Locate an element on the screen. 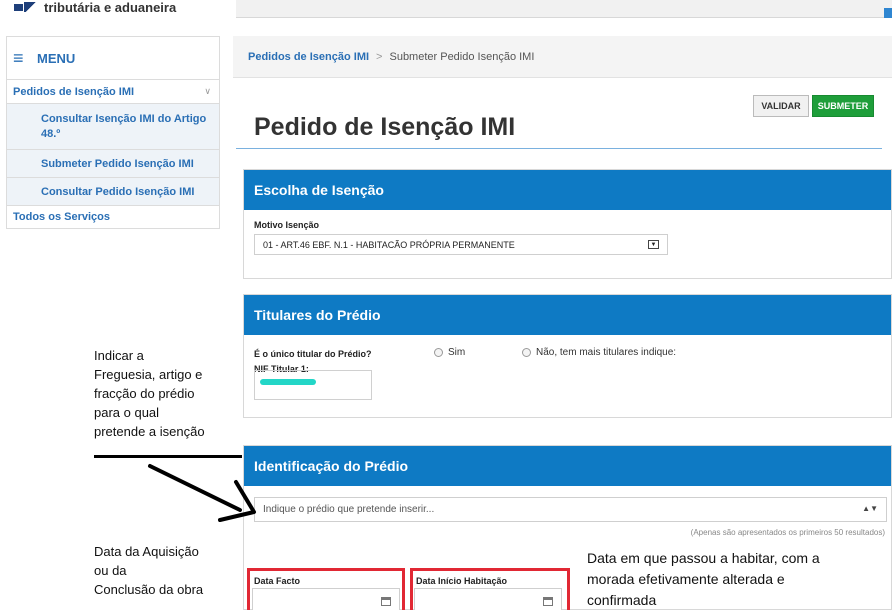  dropdown-arrow-icon: ▼ is located at coordinates (653, 244).